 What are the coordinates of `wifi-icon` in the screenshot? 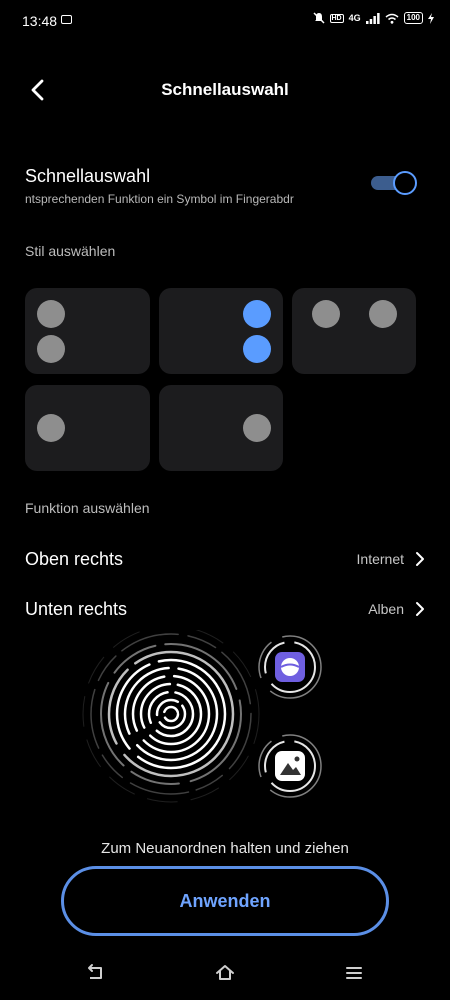 It's located at (392, 18).